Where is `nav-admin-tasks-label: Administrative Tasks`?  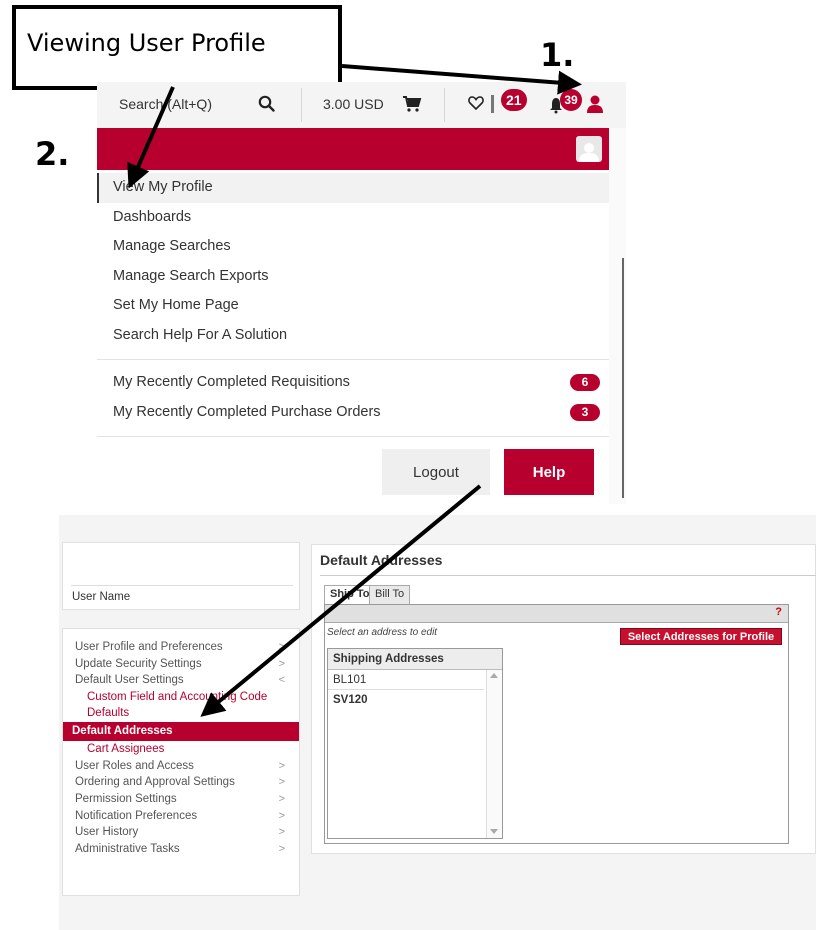
nav-admin-tasks-label: Administrative Tasks is located at coordinates (127, 849).